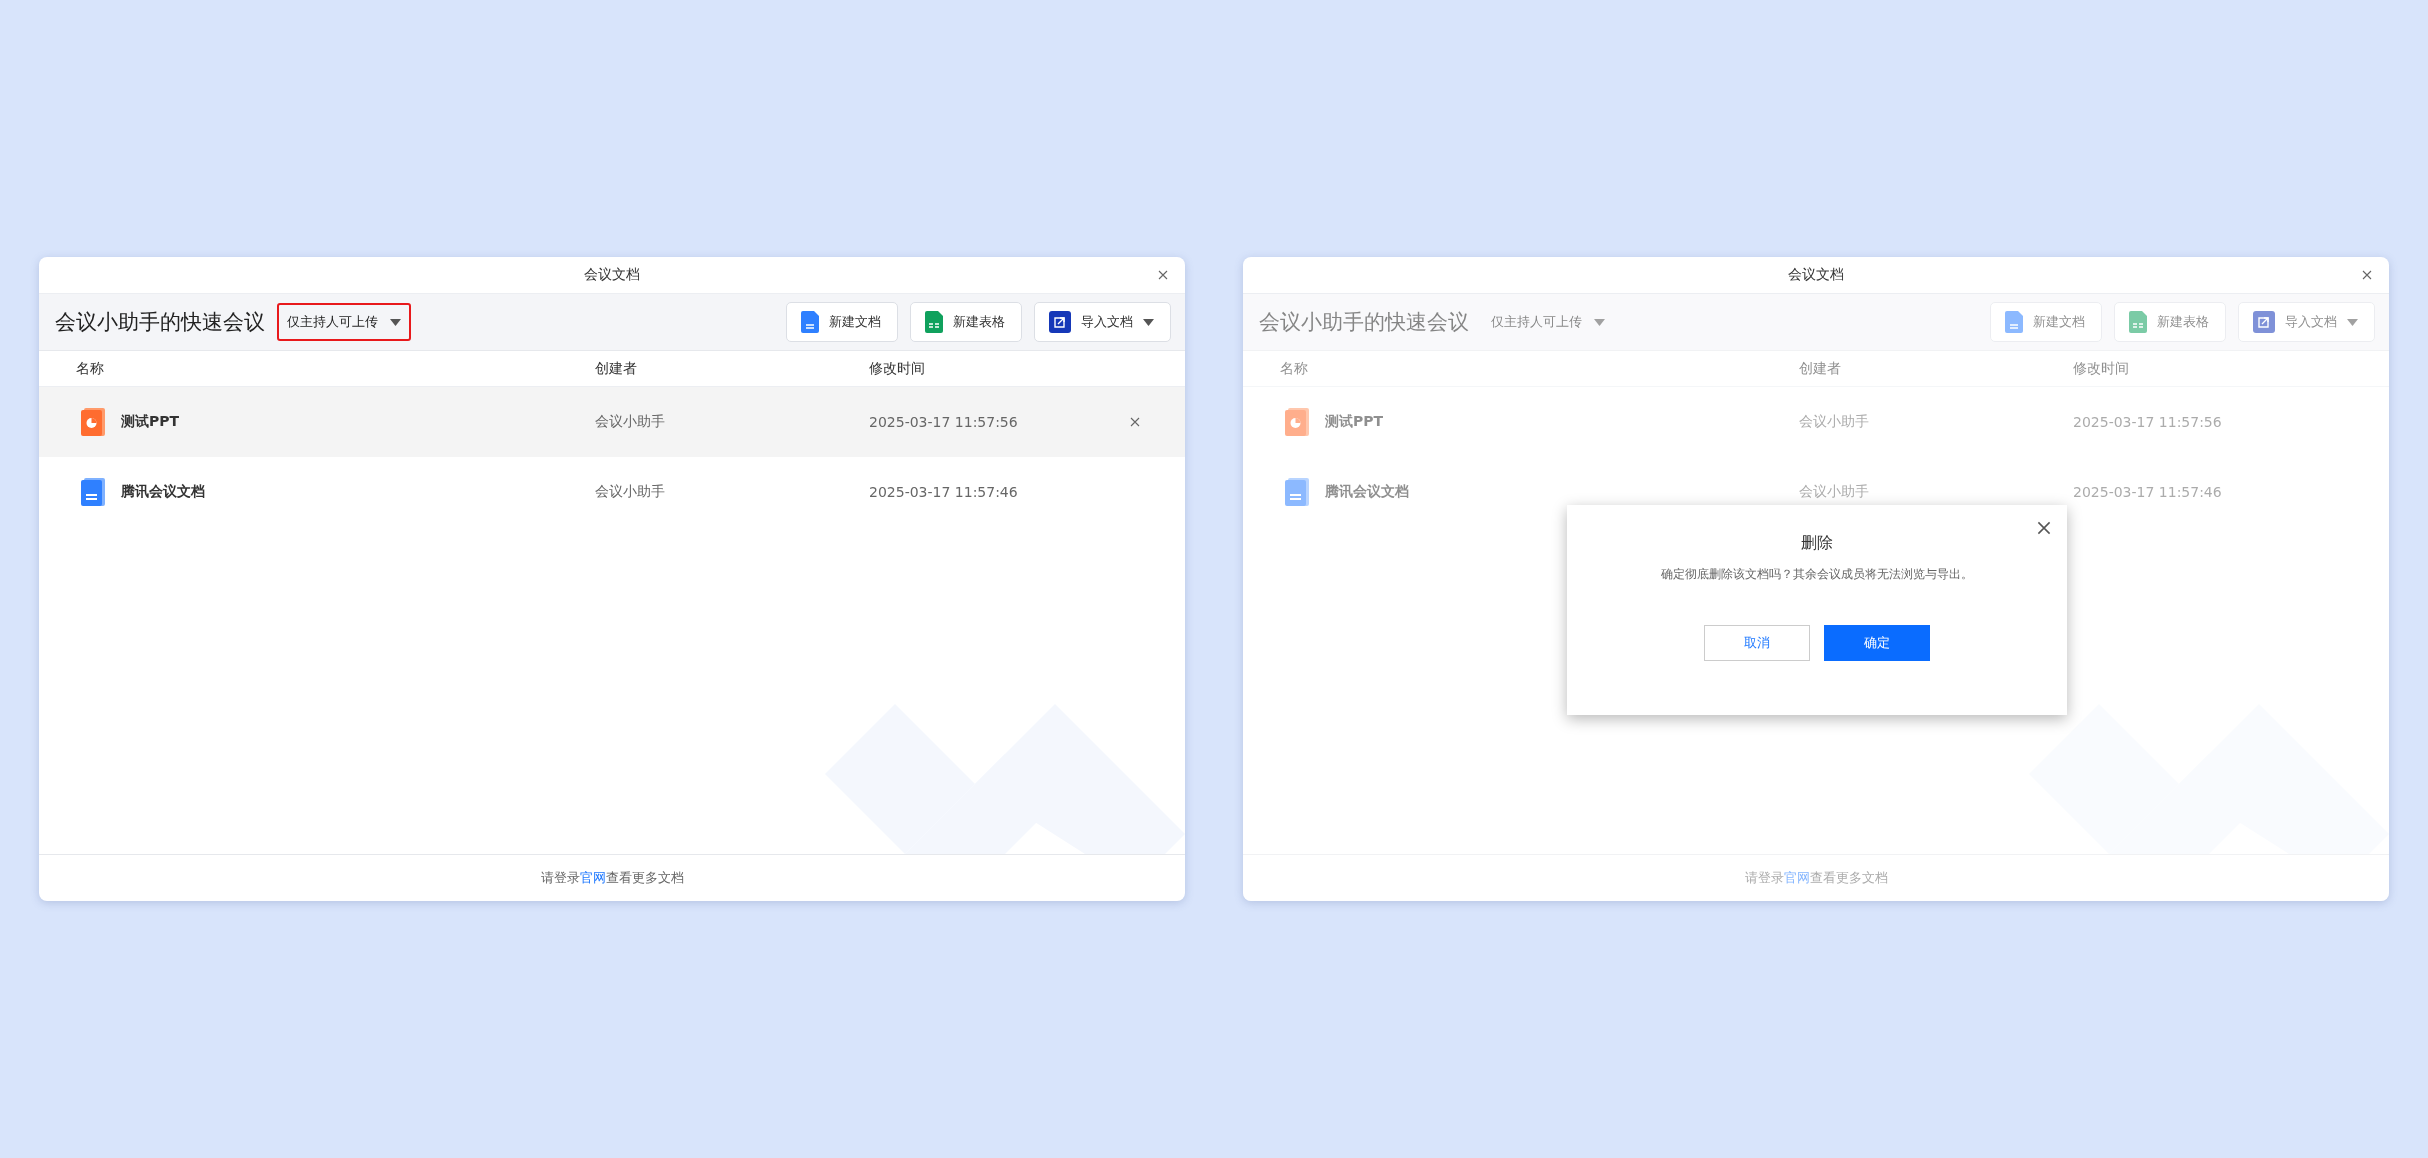 The width and height of the screenshot is (2428, 1158). I want to click on dialog-title: 删除, so click(1817, 543).